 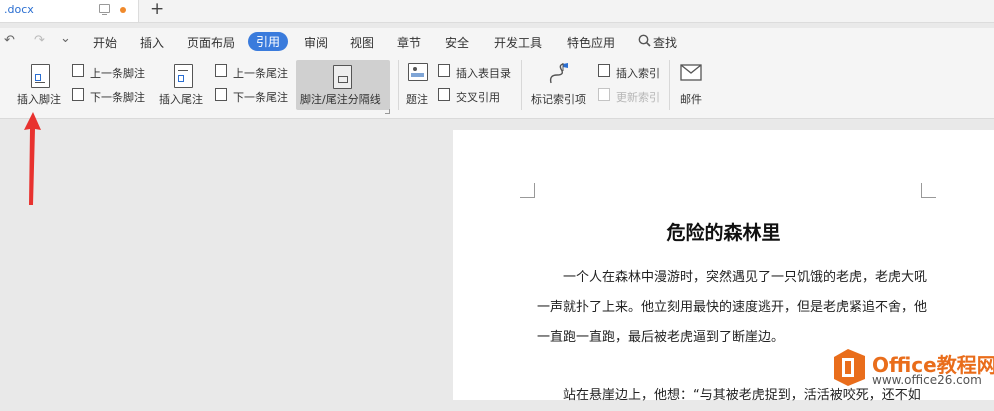 What do you see at coordinates (260, 73) in the screenshot?
I see `prev-endnote-label: 上一条尾注` at bounding box center [260, 73].